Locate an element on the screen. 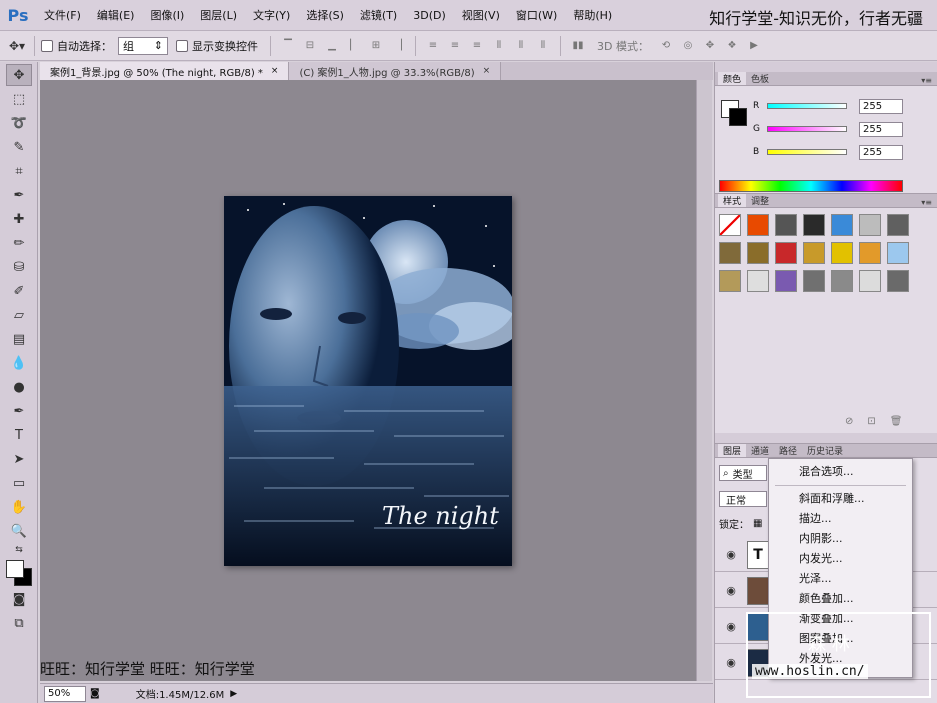  3d-drag-icon: ✥ is located at coordinates (710, 46).